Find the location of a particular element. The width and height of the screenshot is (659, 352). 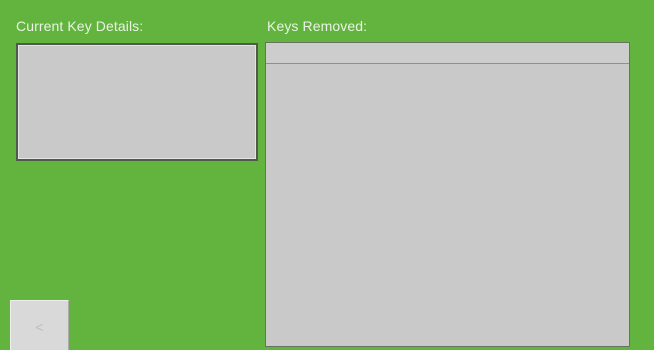

chevron-left-icon: < is located at coordinates (39, 326).